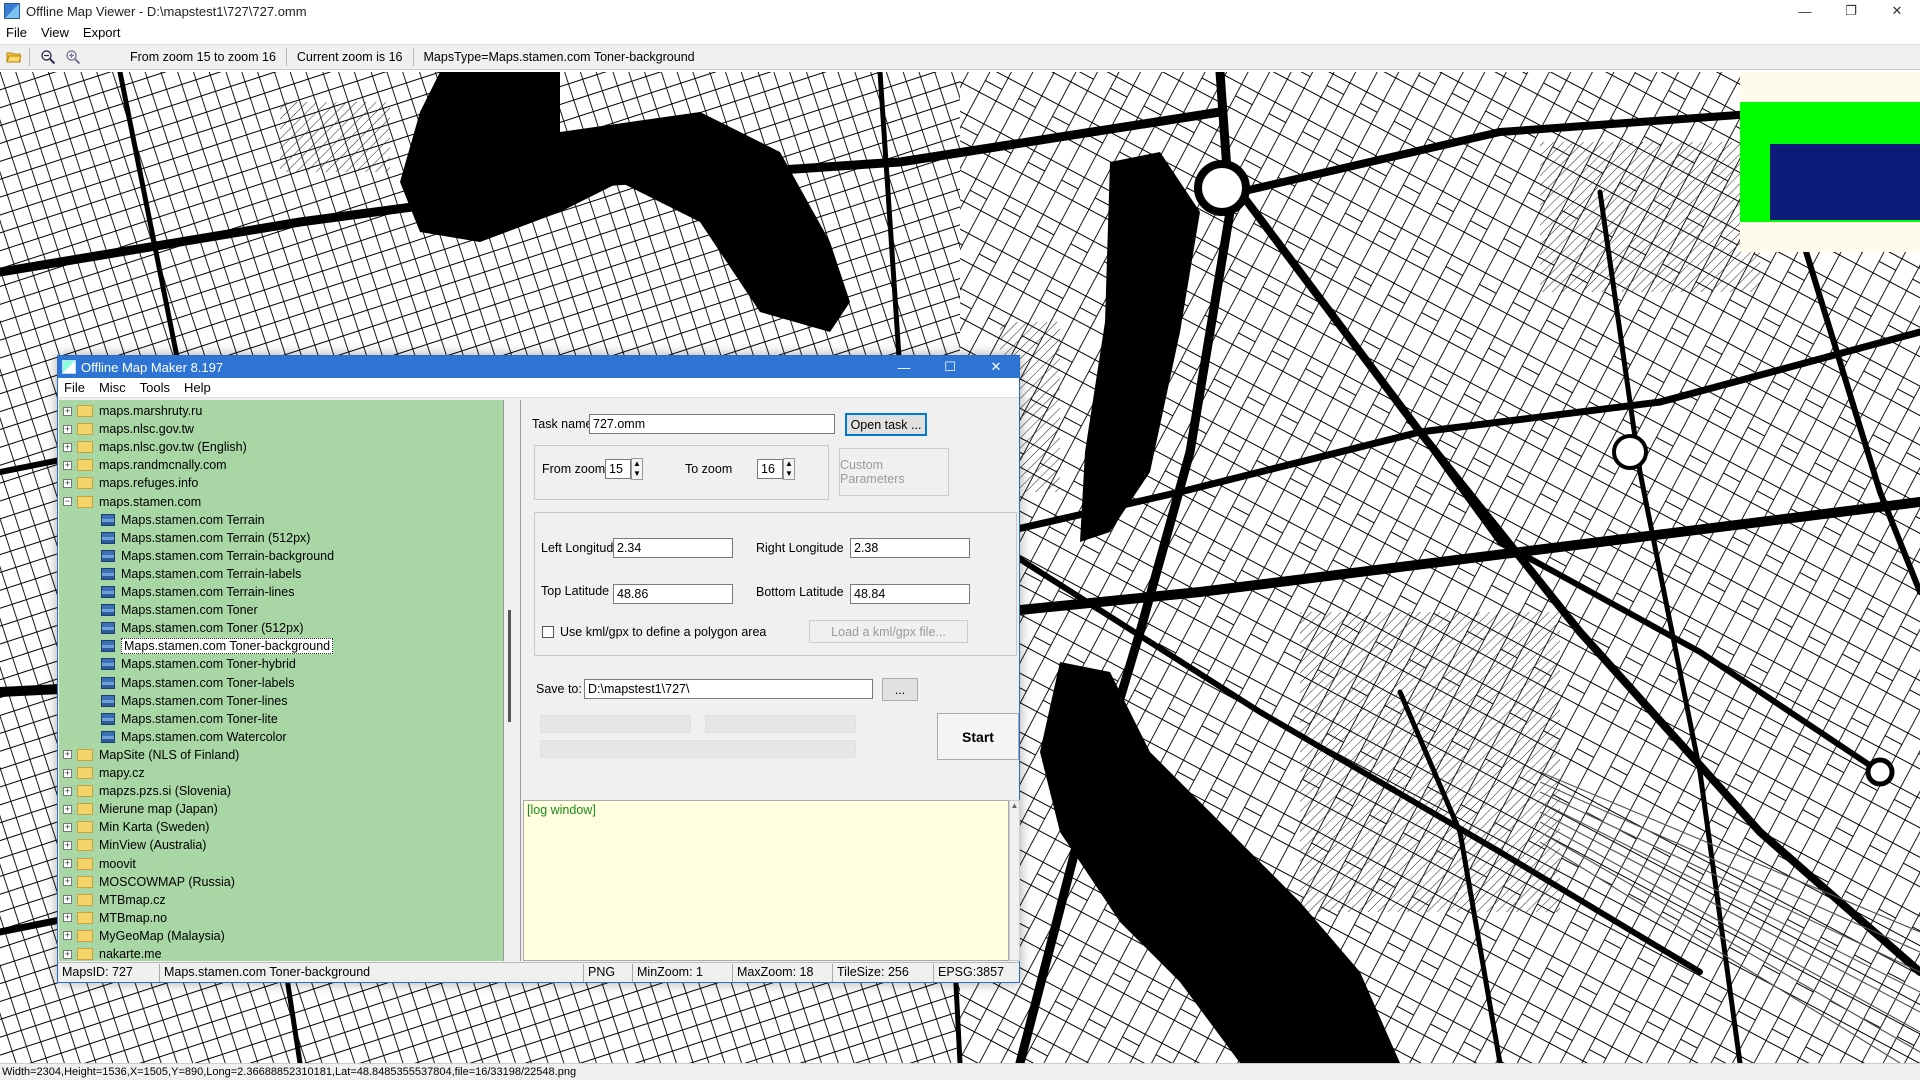 This screenshot has height=1080, width=1920. I want to click on menu-file: File, so click(16, 32).